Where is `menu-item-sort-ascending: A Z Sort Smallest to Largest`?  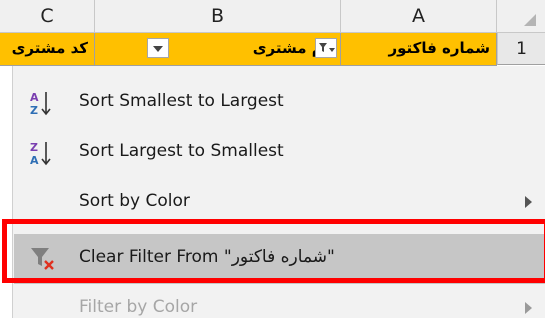 menu-item-sort-ascending: A Z Sort Smallest to Largest is located at coordinates (279, 103).